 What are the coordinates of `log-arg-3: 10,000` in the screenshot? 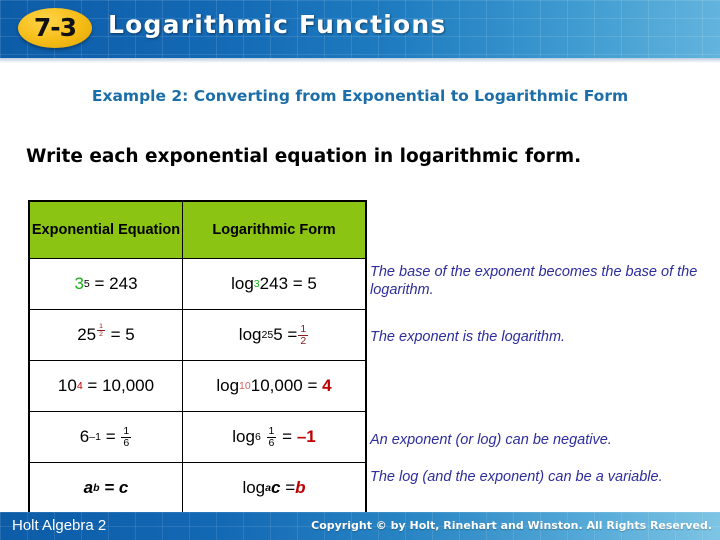 It's located at (276, 385).